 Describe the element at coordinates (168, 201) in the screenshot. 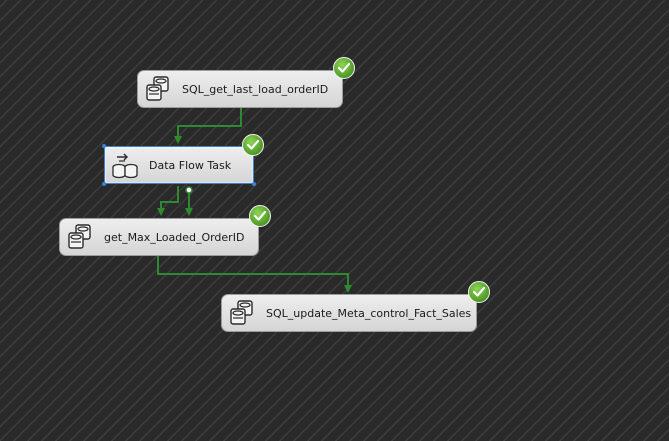

I see `constraint-dataflow-to-getmax` at that location.